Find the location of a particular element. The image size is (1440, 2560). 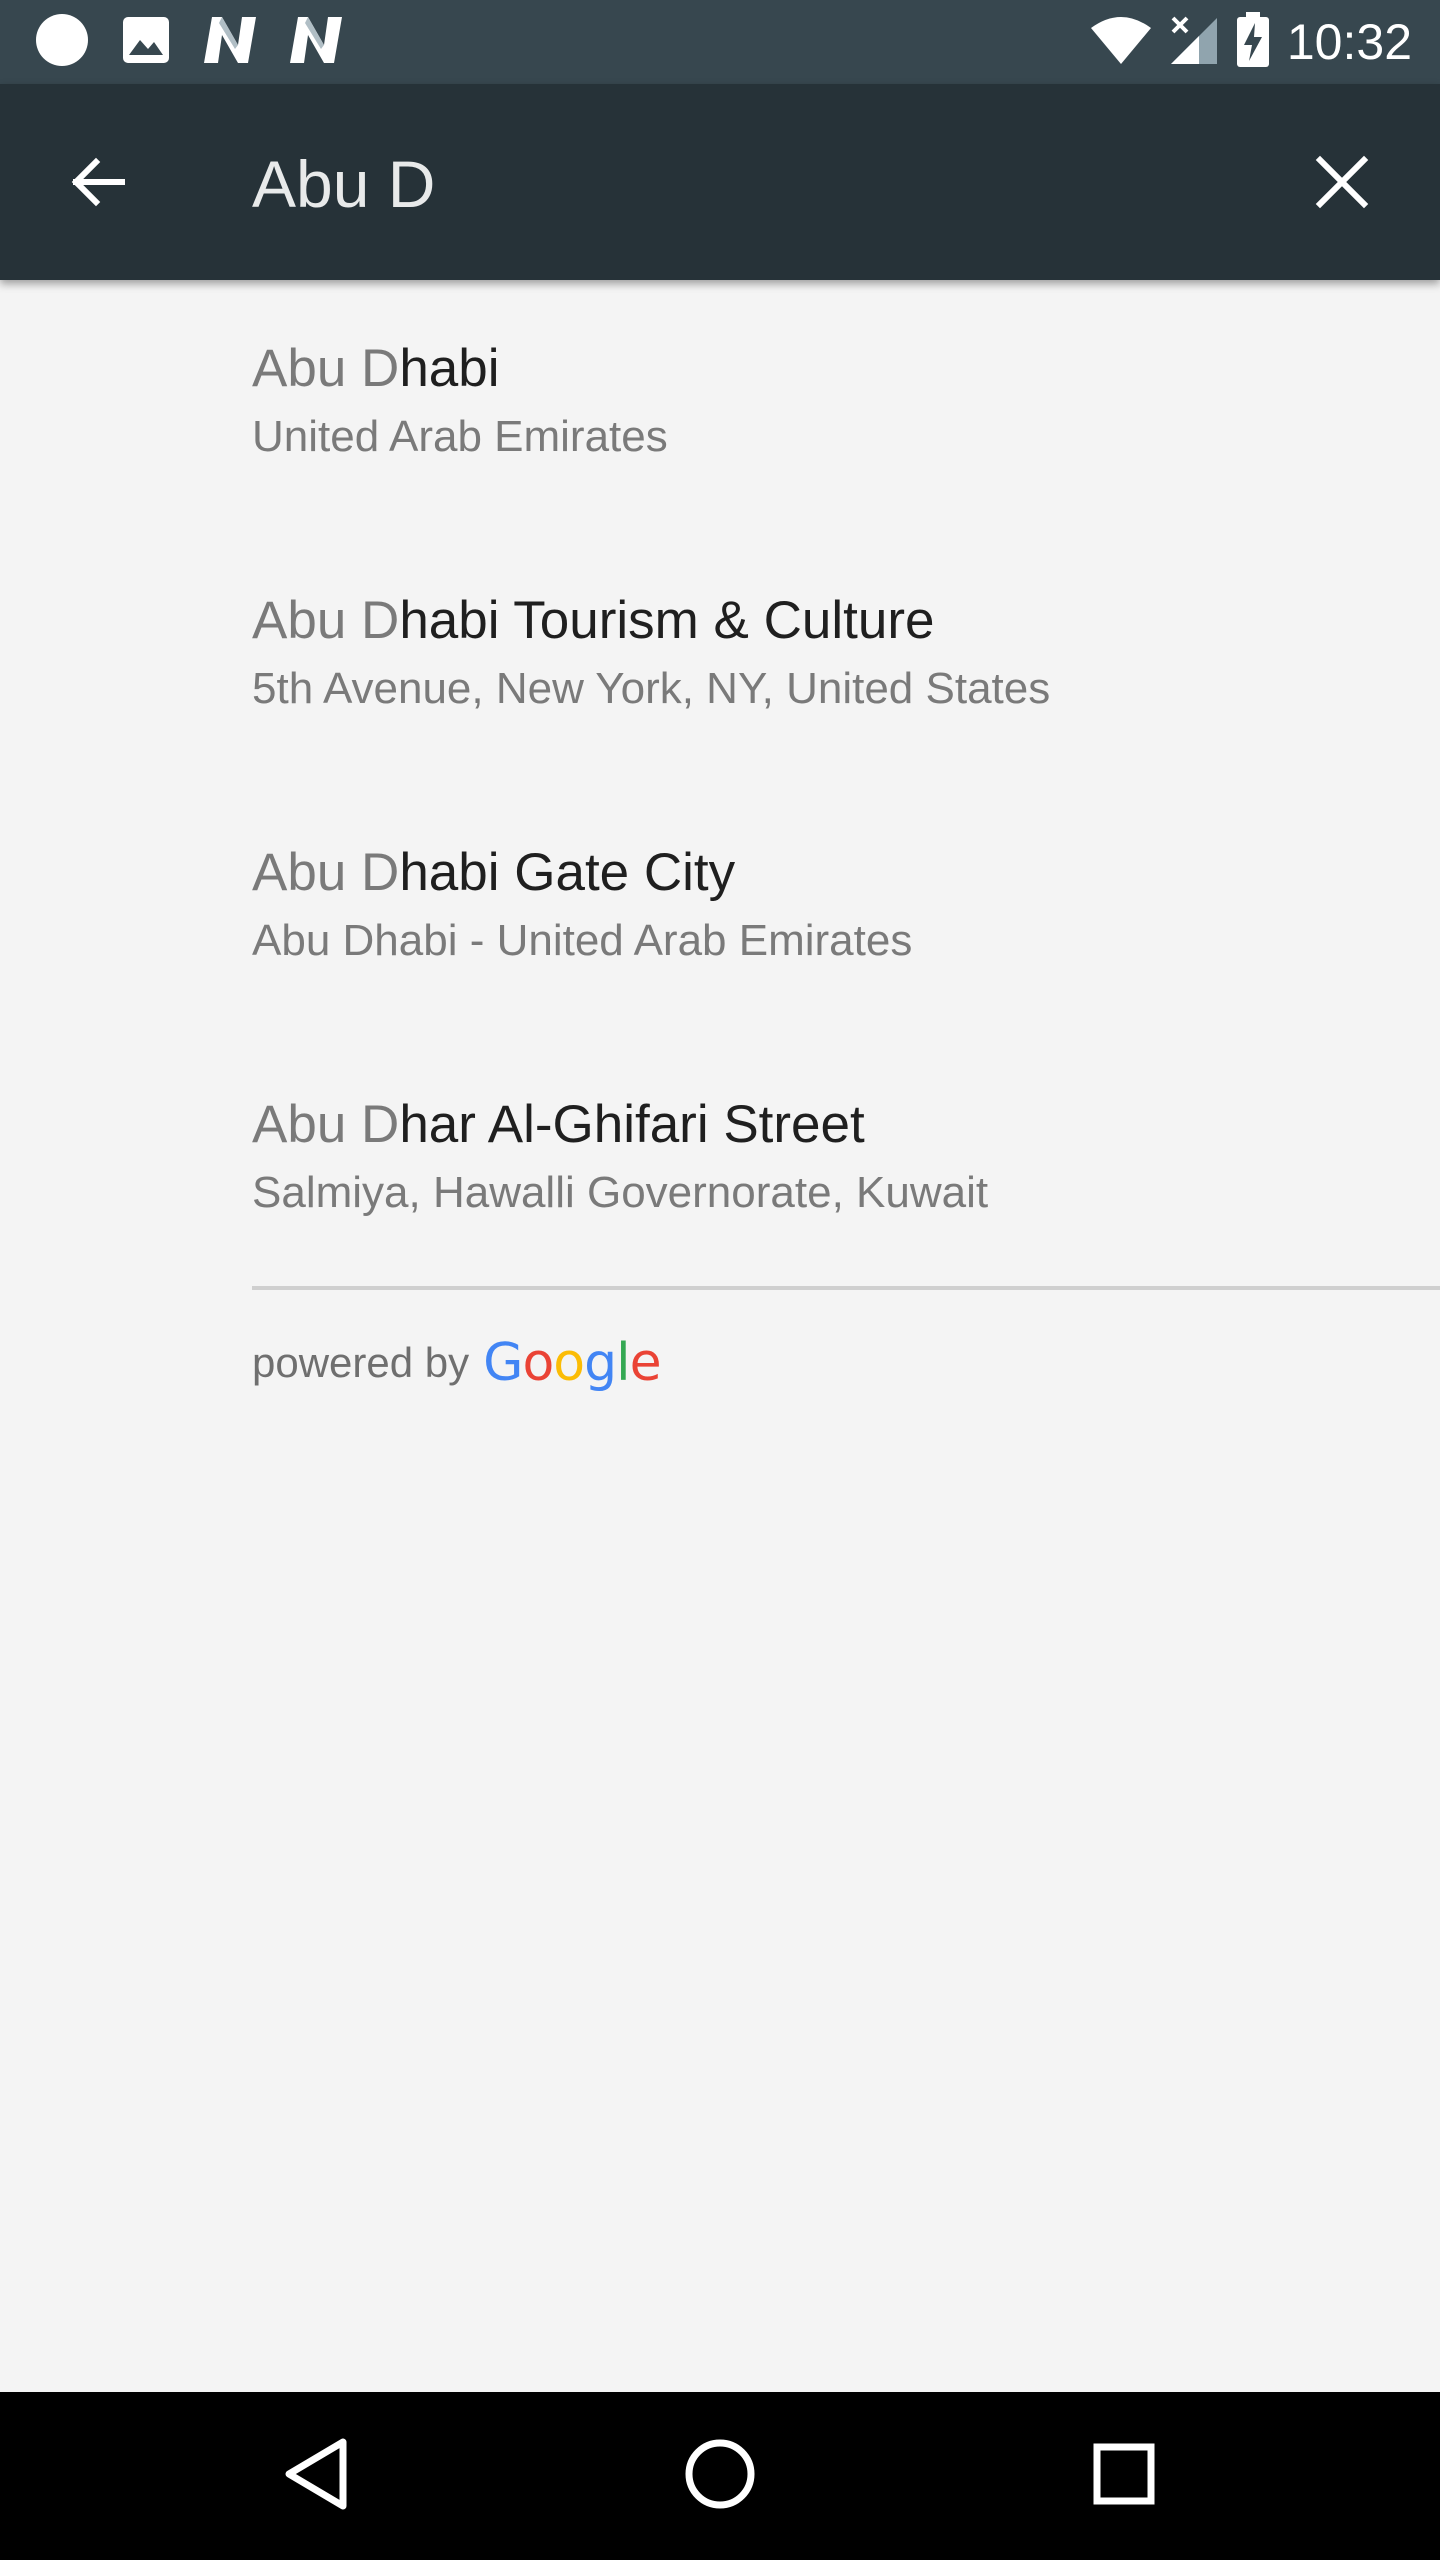

back-triangle-icon is located at coordinates (316, 2476).